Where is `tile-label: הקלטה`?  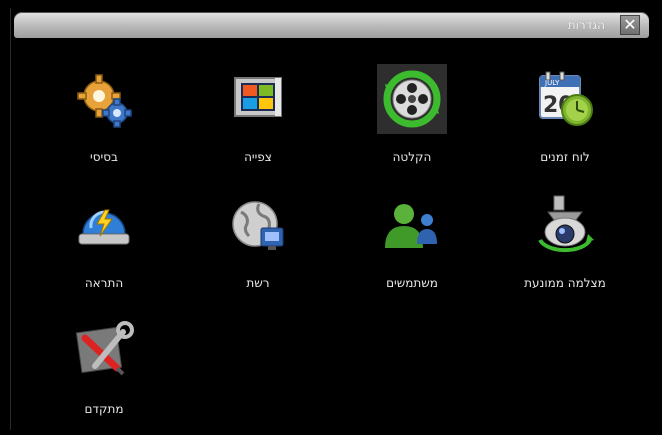 tile-label: הקלטה is located at coordinates (412, 157).